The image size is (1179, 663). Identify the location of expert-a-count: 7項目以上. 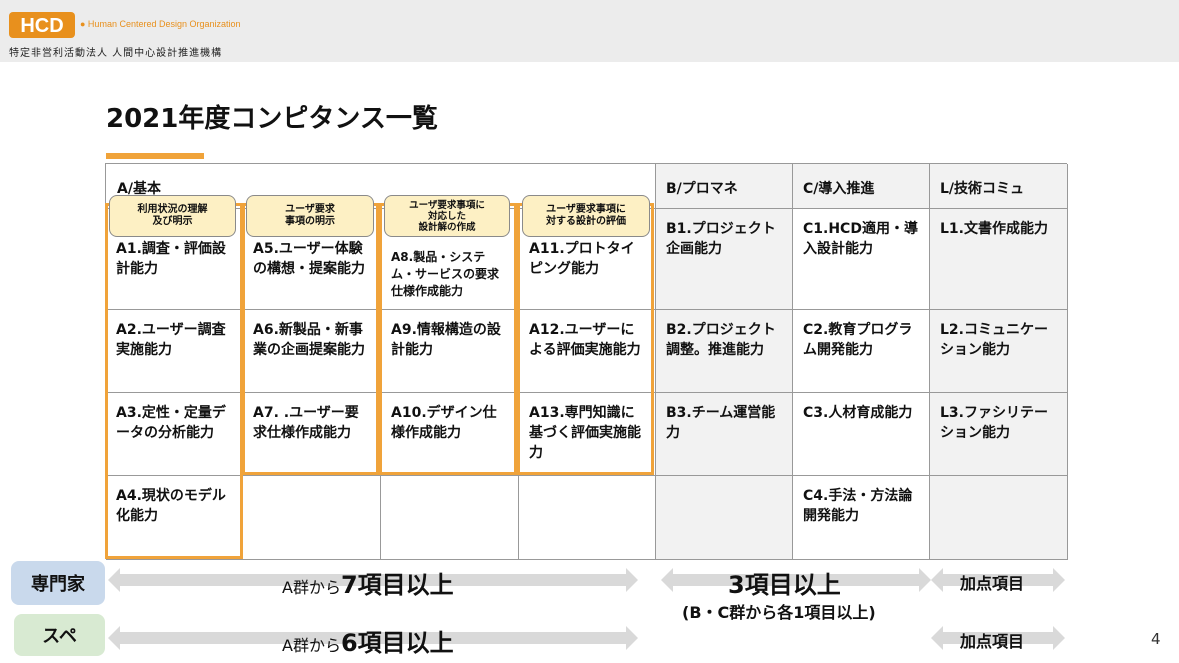
(397, 585).